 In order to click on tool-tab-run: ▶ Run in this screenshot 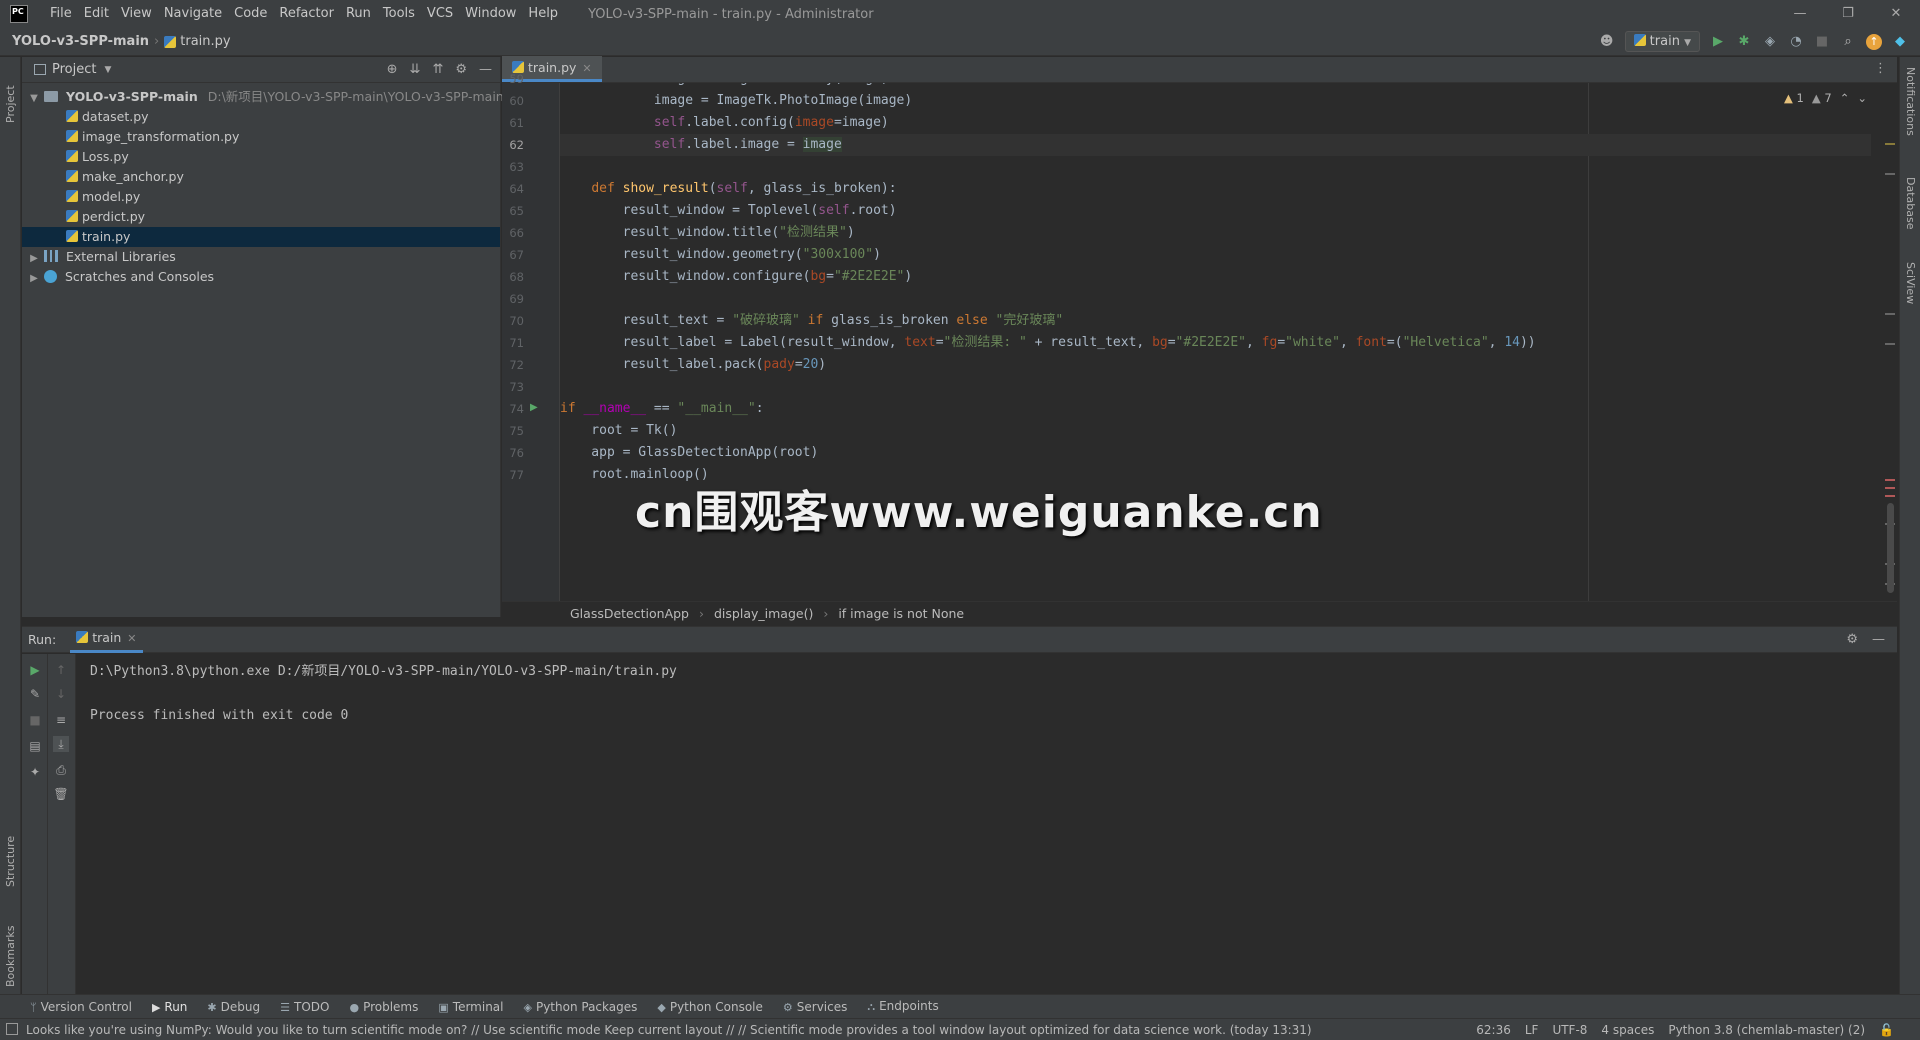, I will do `click(169, 1007)`.